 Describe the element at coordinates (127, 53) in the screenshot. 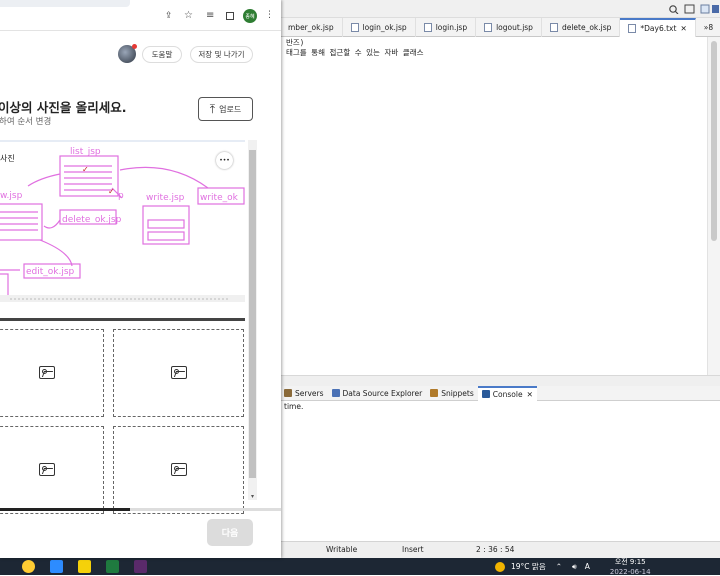

I see `user-avatar` at that location.